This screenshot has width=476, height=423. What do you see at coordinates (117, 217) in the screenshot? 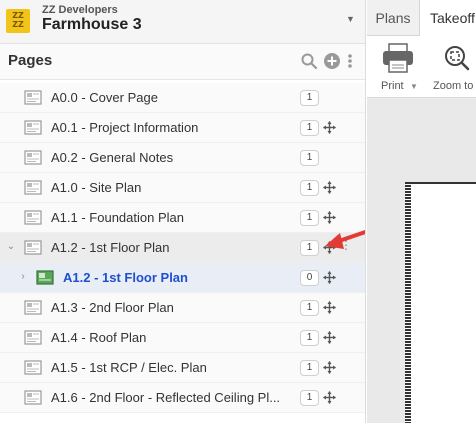
I see `page-label: A1.1 - Foundation Plan` at bounding box center [117, 217].